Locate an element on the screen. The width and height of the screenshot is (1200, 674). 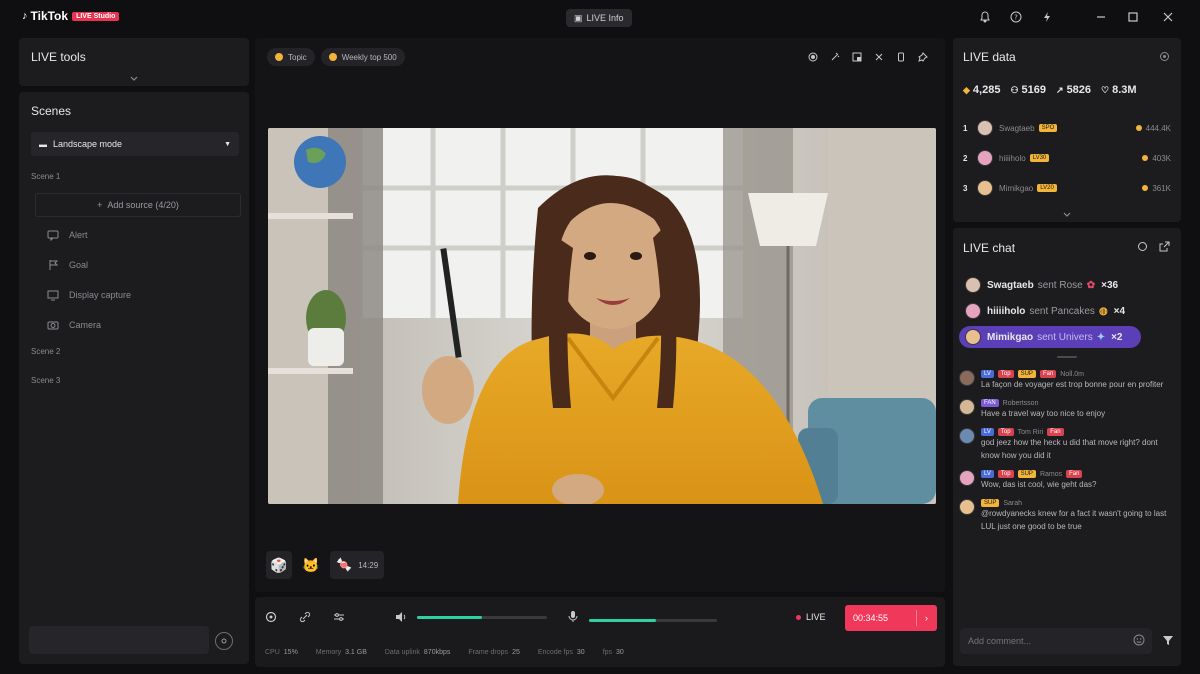
gift-event: Swagtaeb sent Rose ✿ ×36 is located at coordinates (1064, 285).